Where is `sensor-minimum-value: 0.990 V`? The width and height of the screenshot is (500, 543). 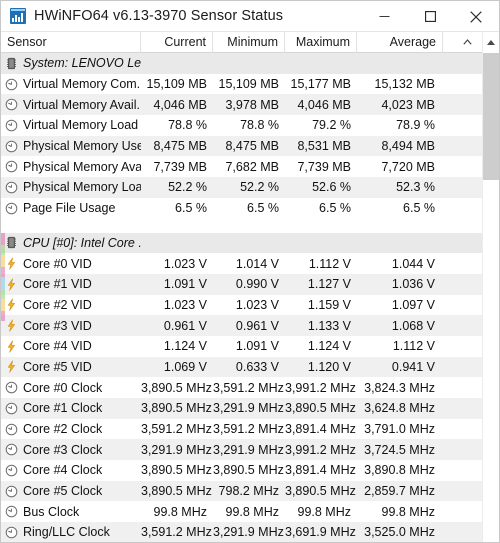 sensor-minimum-value: 0.990 V is located at coordinates (257, 284).